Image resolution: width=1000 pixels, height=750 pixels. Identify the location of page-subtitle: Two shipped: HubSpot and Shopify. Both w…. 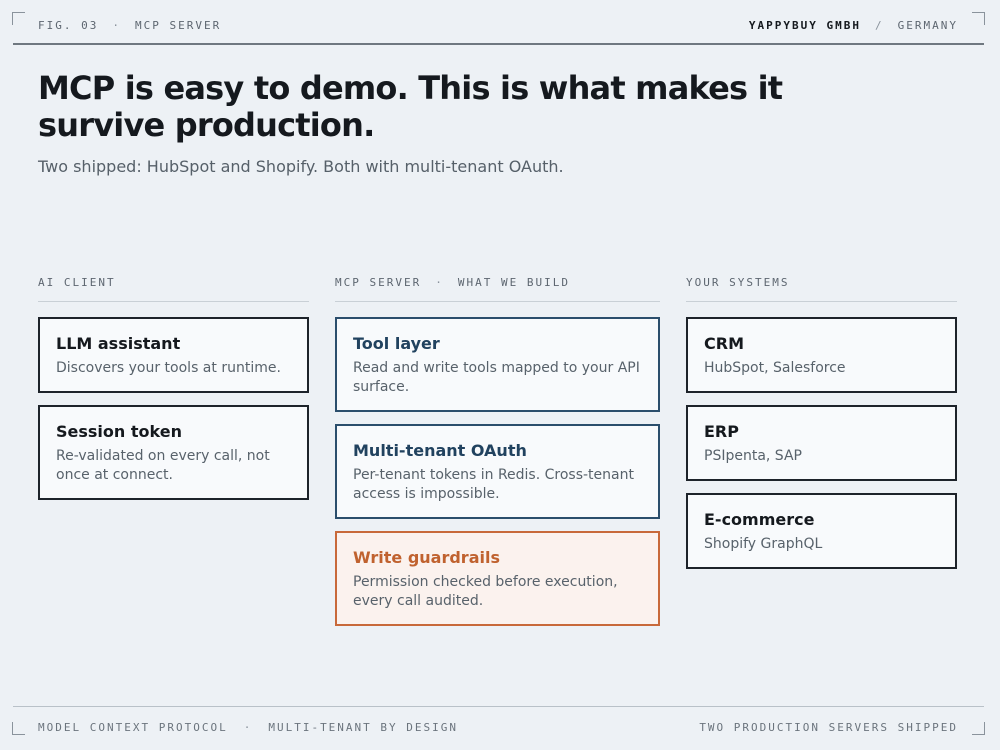
(301, 166).